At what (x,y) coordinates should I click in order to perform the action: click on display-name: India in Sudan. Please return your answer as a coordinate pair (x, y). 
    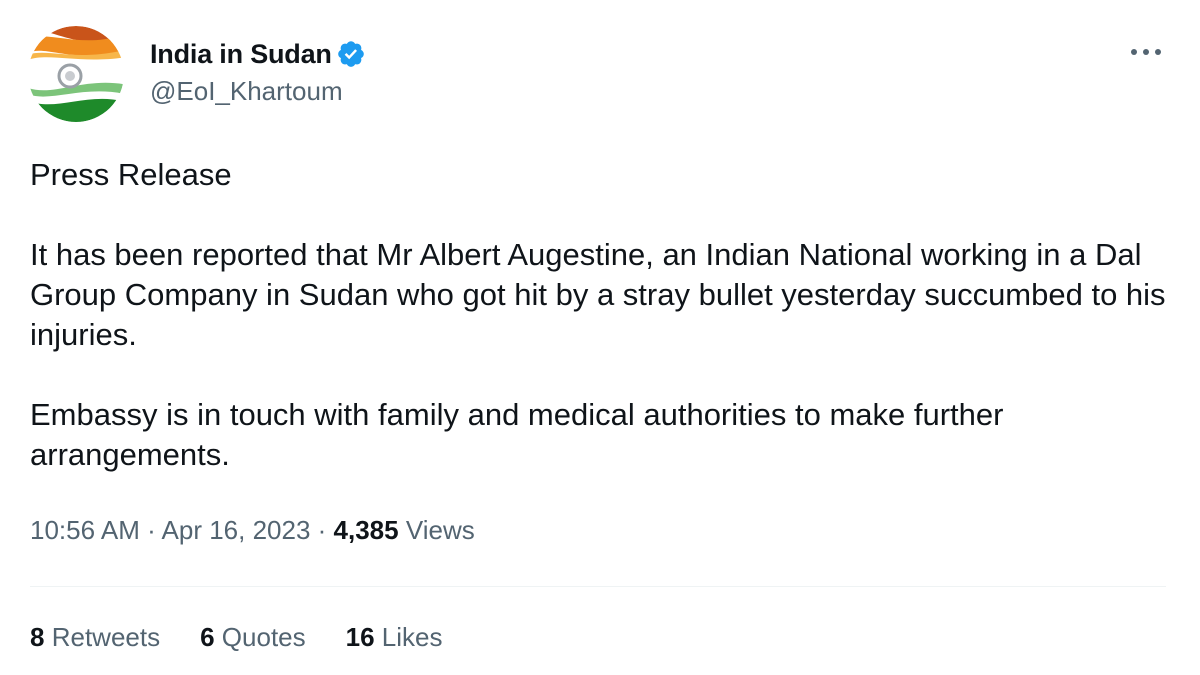
    Looking at the image, I should click on (241, 54).